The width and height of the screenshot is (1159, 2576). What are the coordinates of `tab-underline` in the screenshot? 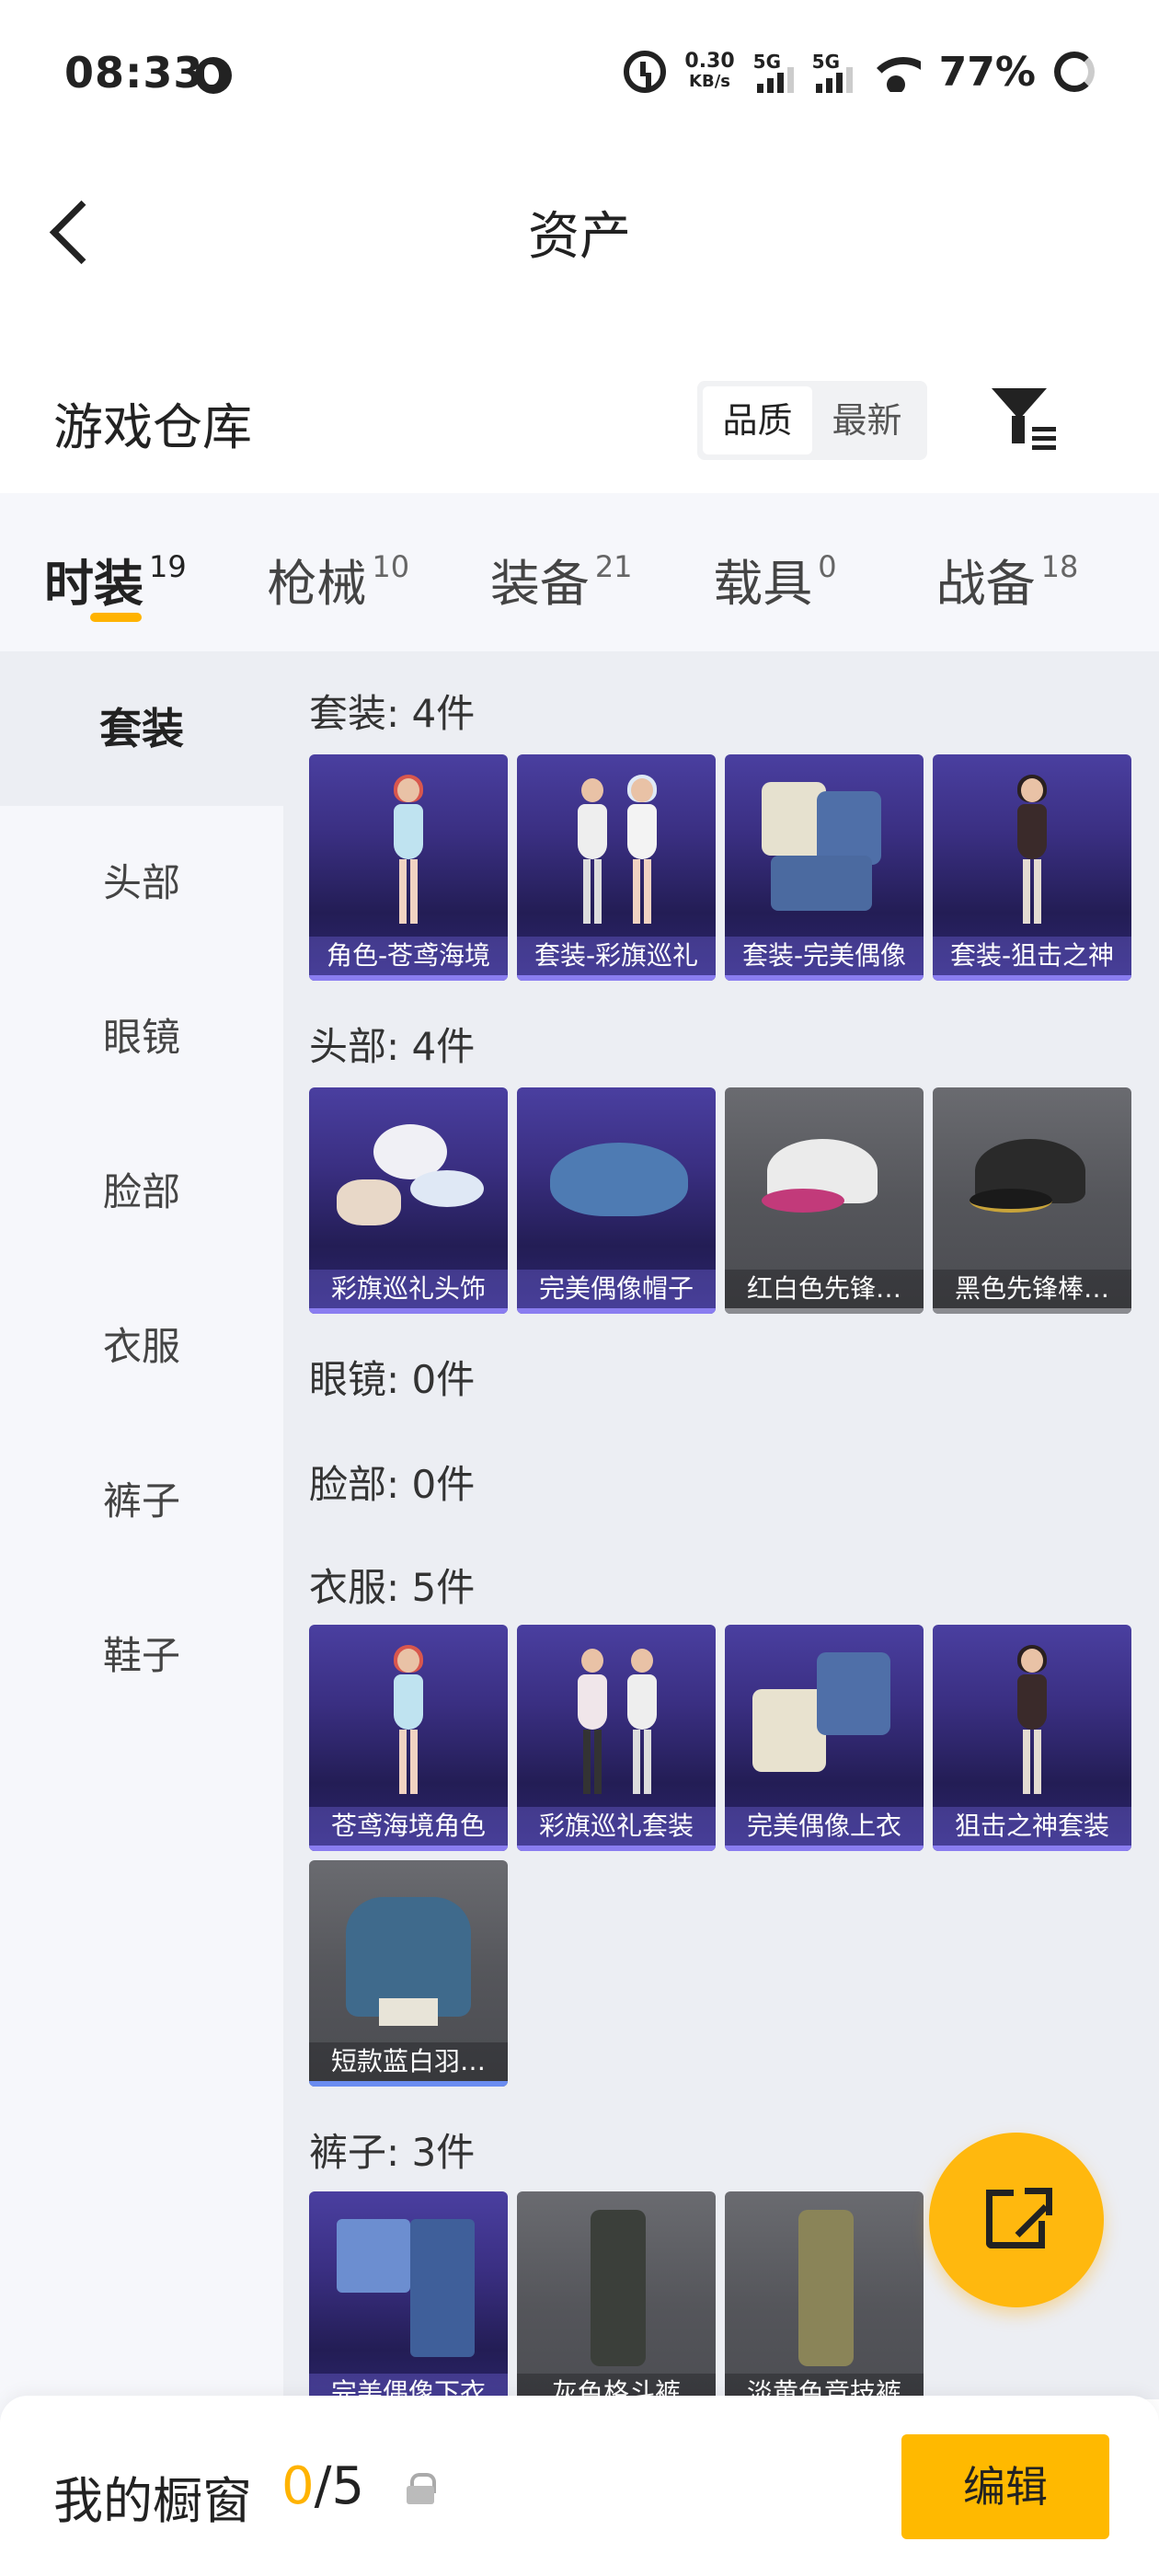 It's located at (116, 617).